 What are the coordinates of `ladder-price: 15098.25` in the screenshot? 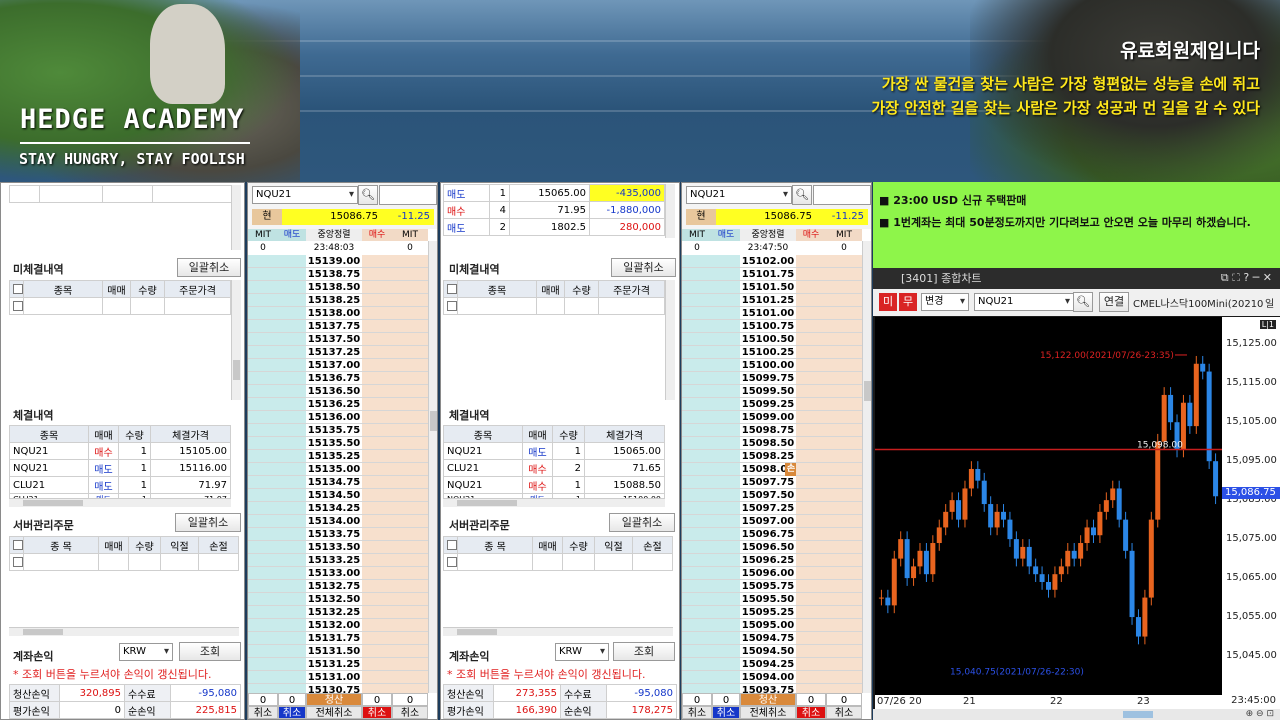 It's located at (768, 456).